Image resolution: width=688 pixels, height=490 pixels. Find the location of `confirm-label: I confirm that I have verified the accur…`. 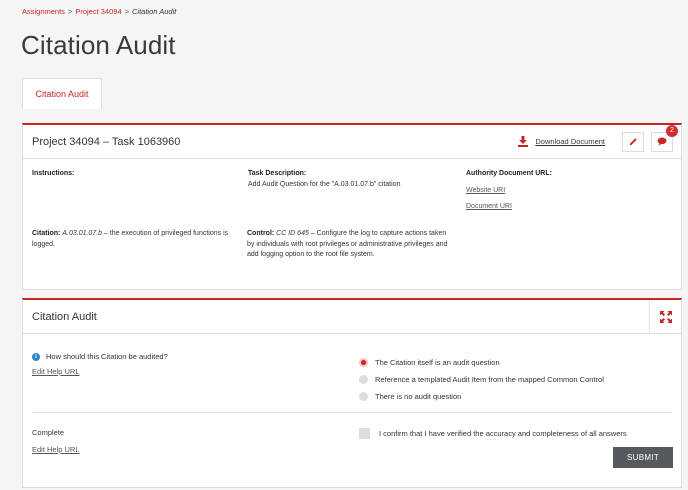

confirm-label: I confirm that I have verified the accur… is located at coordinates (503, 433).